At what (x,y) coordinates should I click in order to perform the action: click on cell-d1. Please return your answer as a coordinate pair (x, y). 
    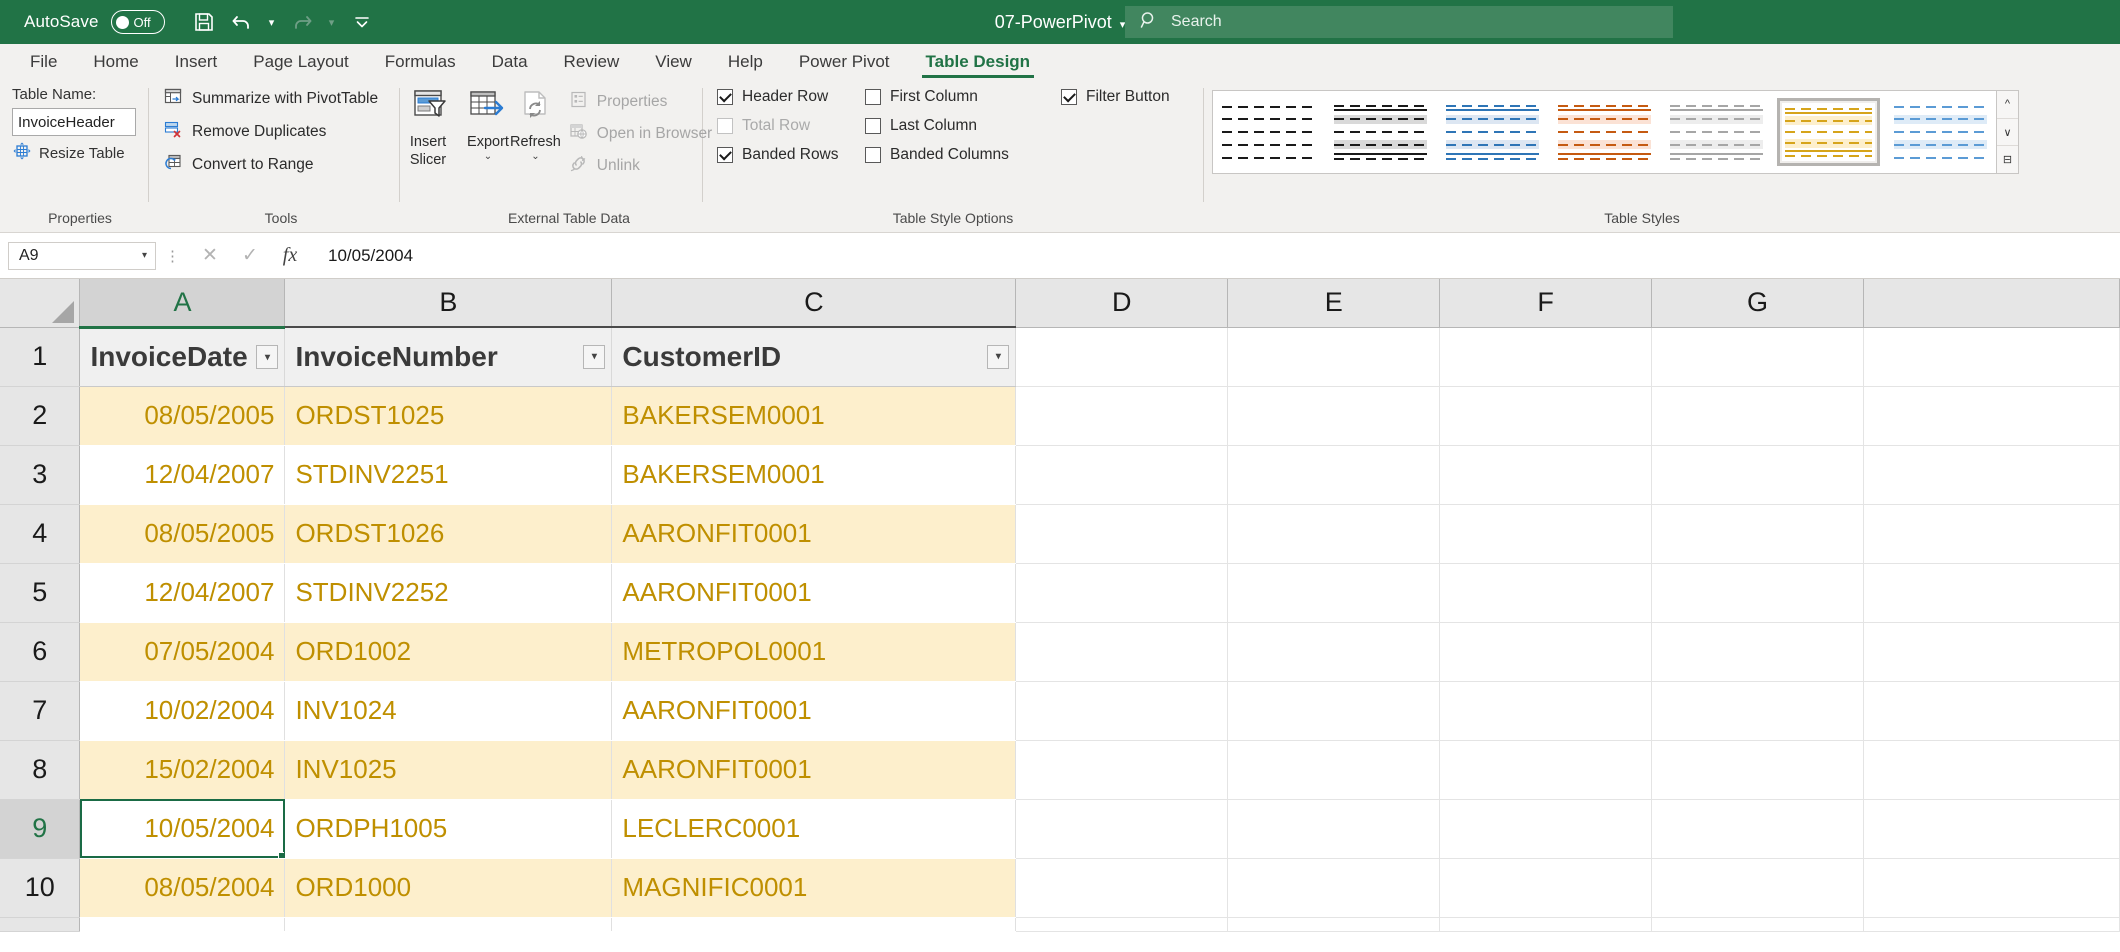
    Looking at the image, I should click on (1122, 357).